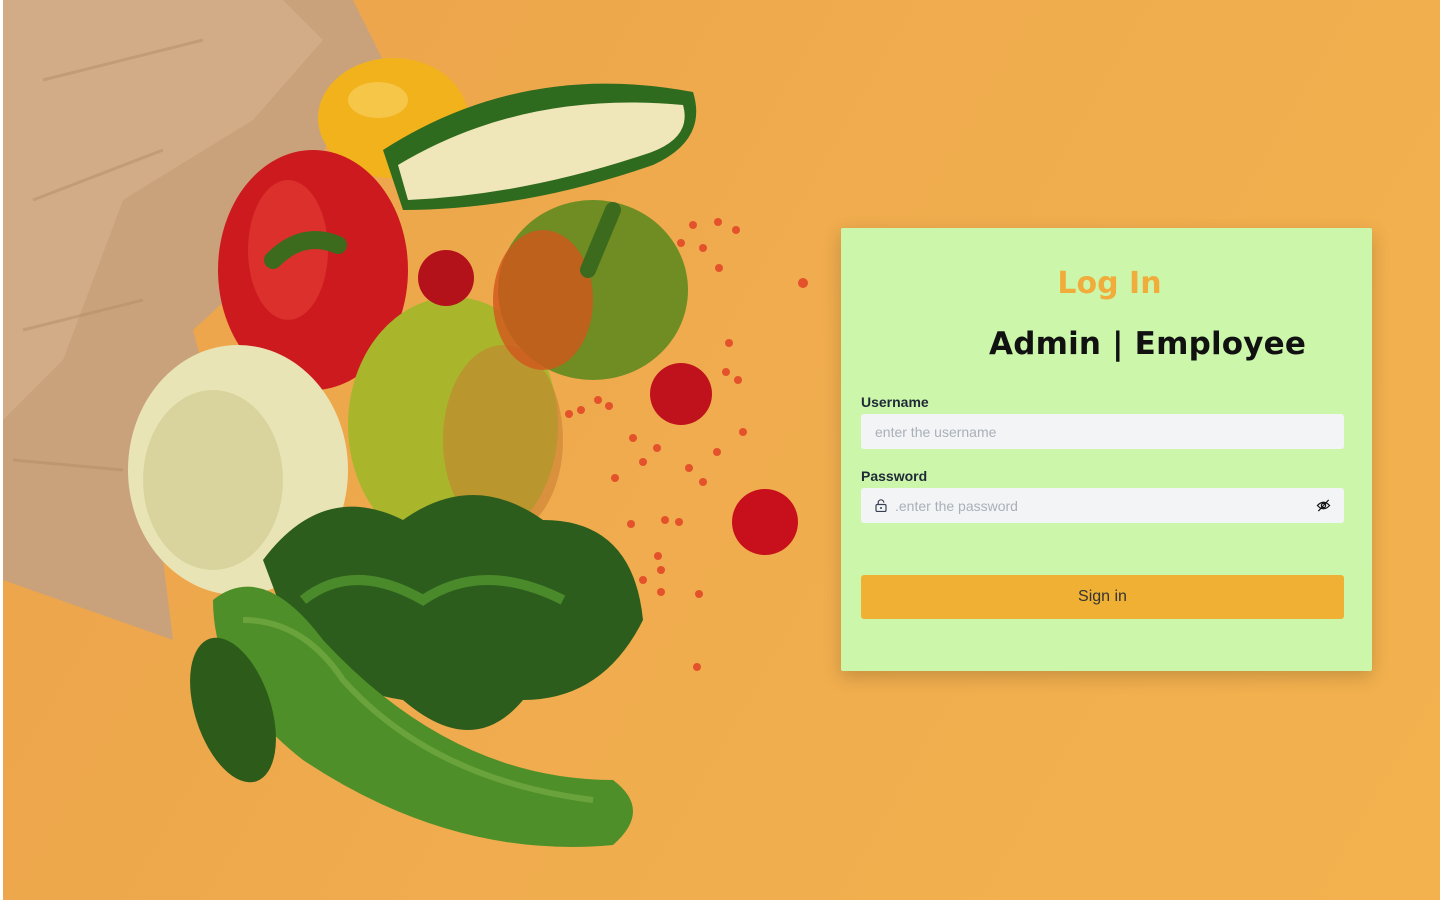 The image size is (1440, 900). Describe the element at coordinates (894, 476) in the screenshot. I see `password-label: Password` at that location.